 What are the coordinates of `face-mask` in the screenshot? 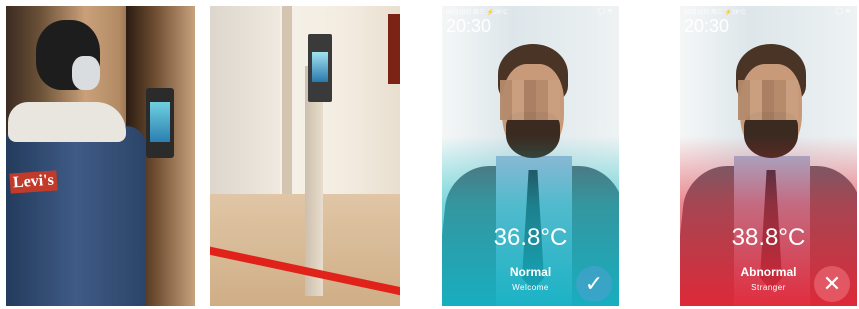 It's located at (86, 73).